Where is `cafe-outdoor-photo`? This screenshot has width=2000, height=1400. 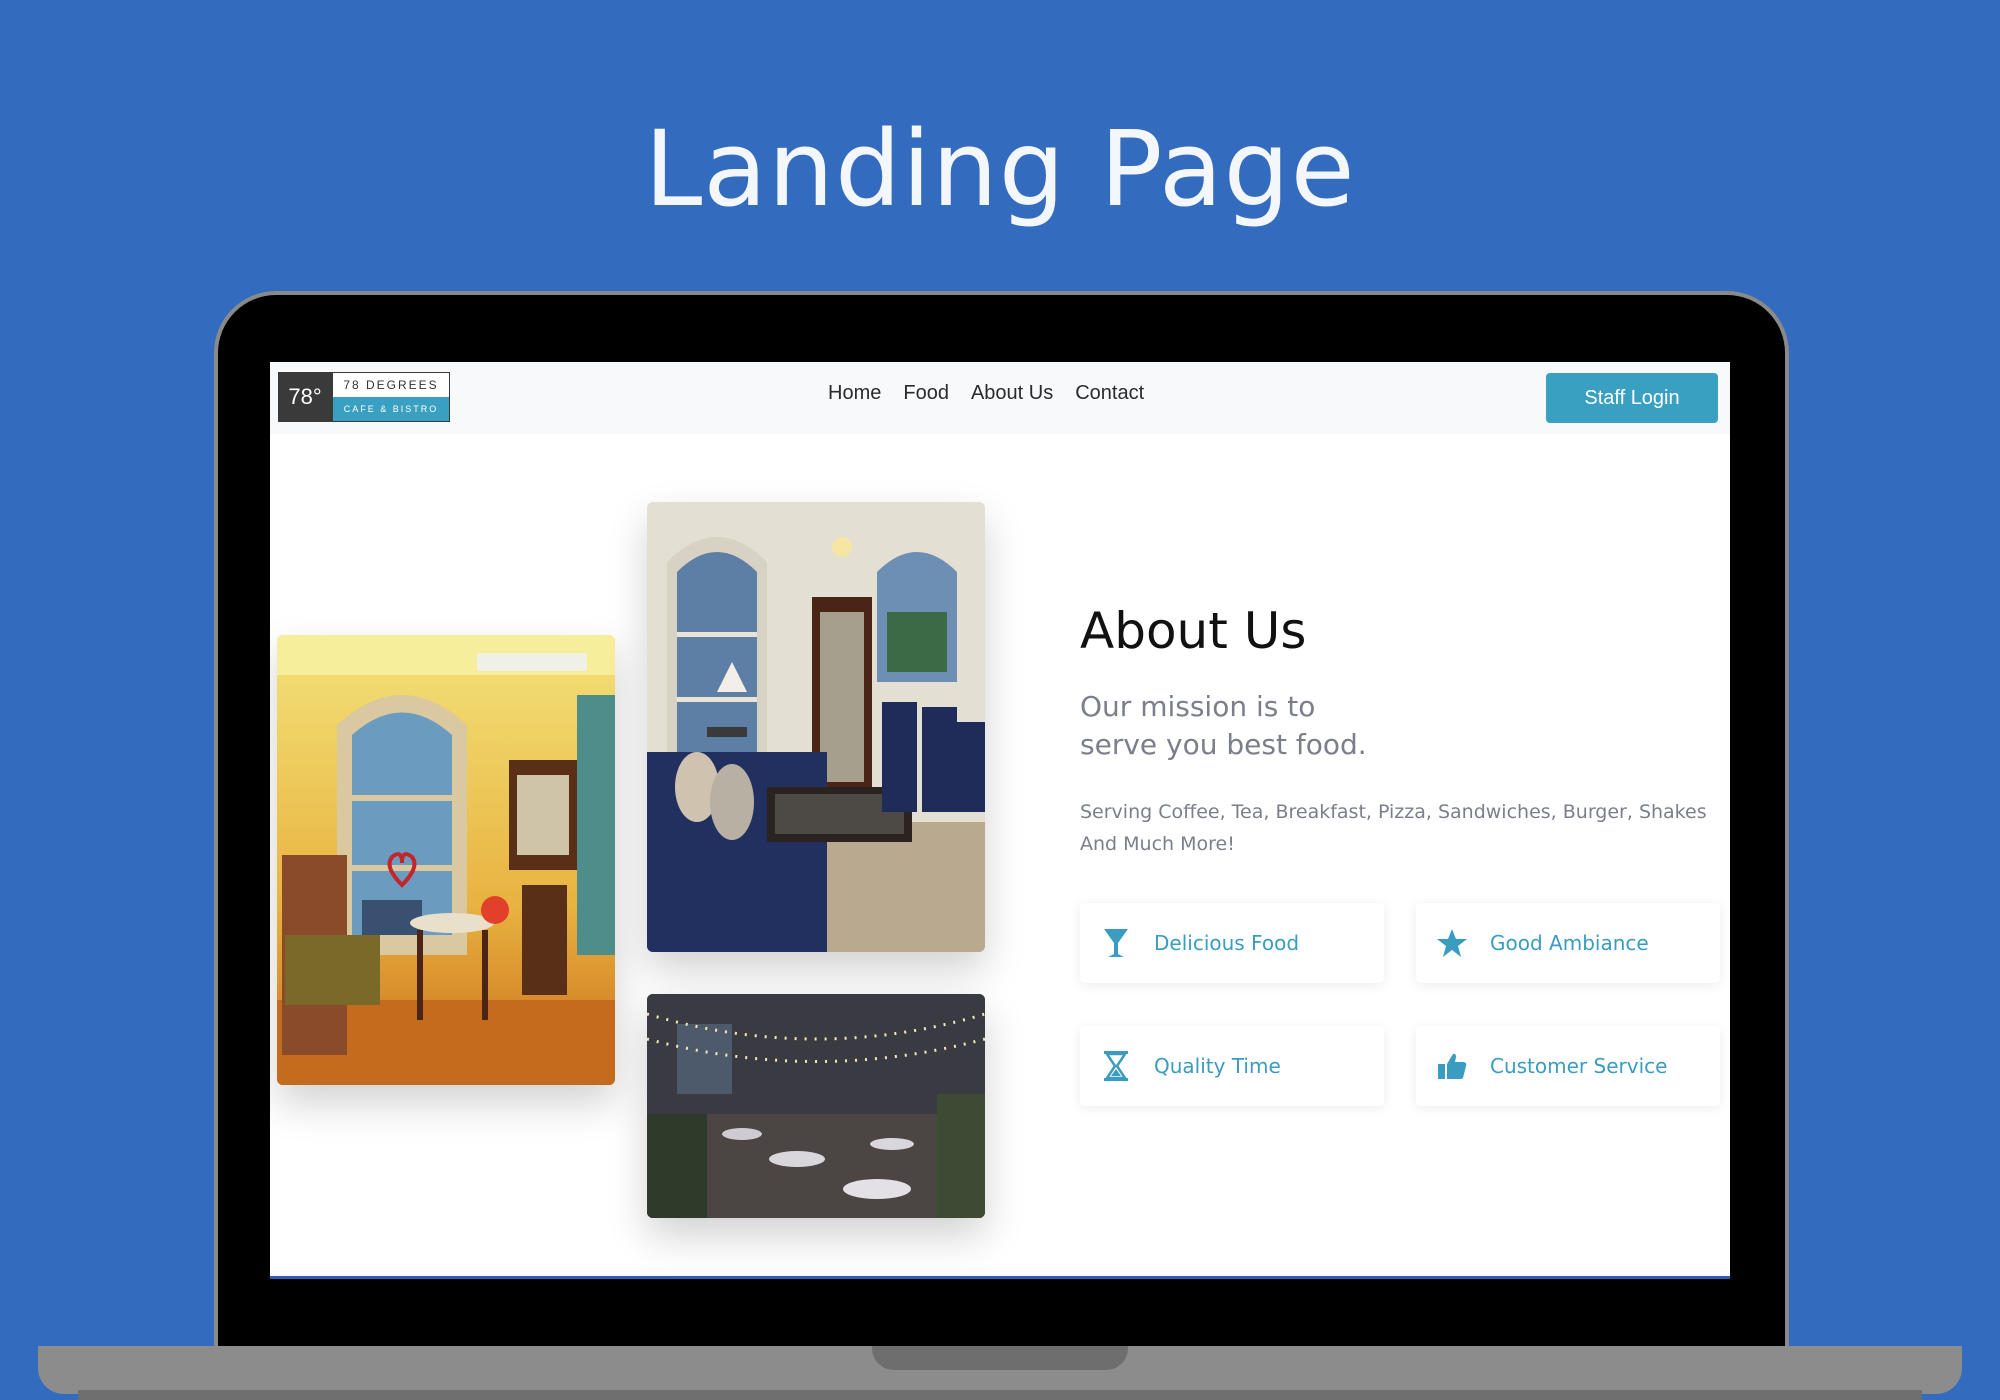 cafe-outdoor-photo is located at coordinates (816, 1106).